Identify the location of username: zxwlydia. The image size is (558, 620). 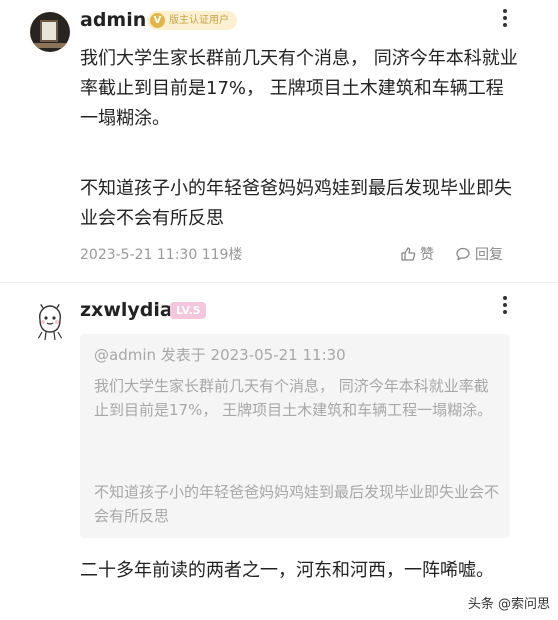
(126, 310).